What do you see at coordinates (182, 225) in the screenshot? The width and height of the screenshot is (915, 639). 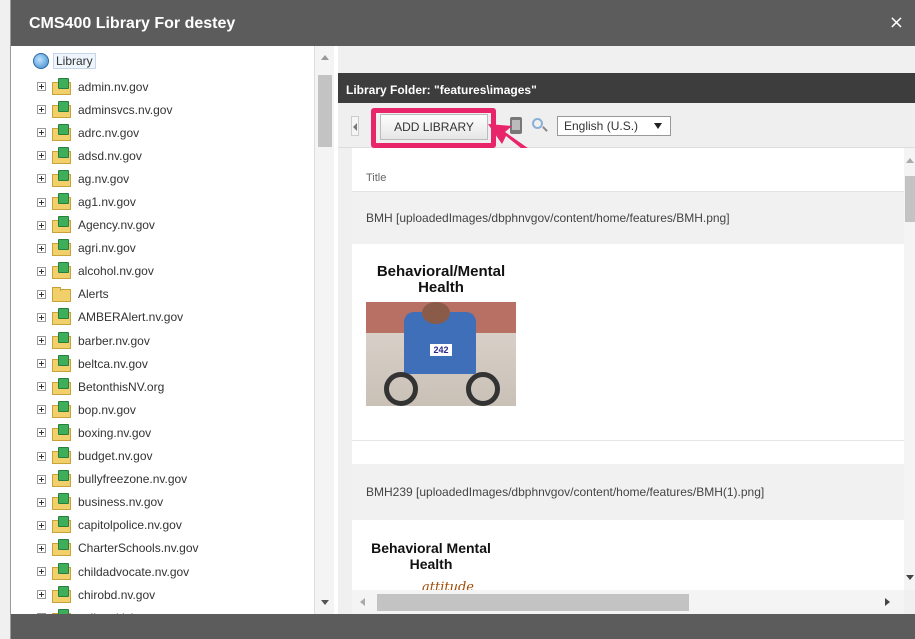 I see `tree-item: Agency.nv.gov` at bounding box center [182, 225].